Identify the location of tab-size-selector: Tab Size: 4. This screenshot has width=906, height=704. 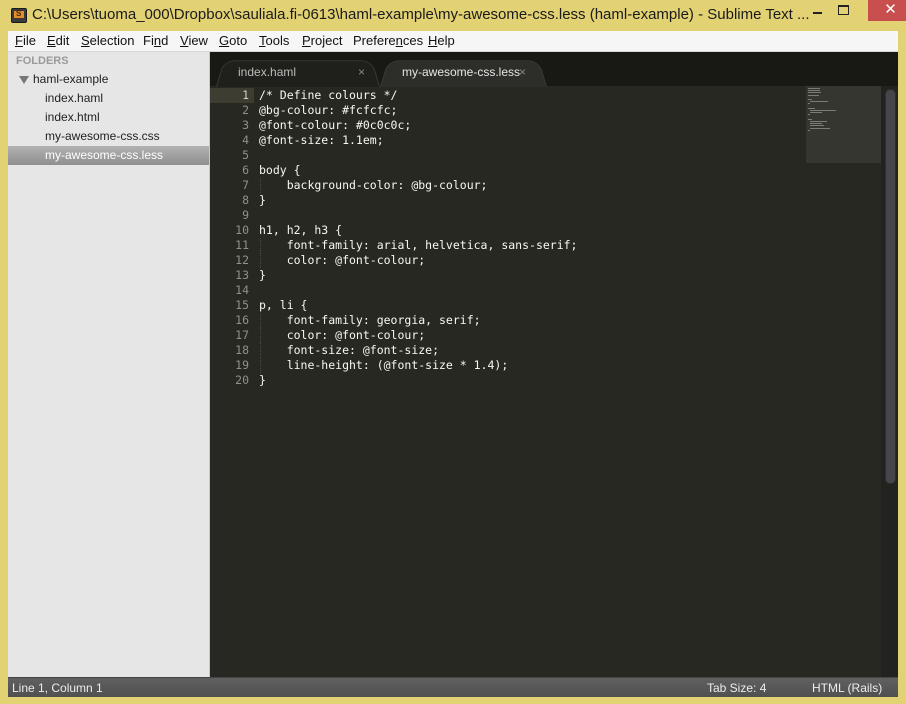
(736, 688).